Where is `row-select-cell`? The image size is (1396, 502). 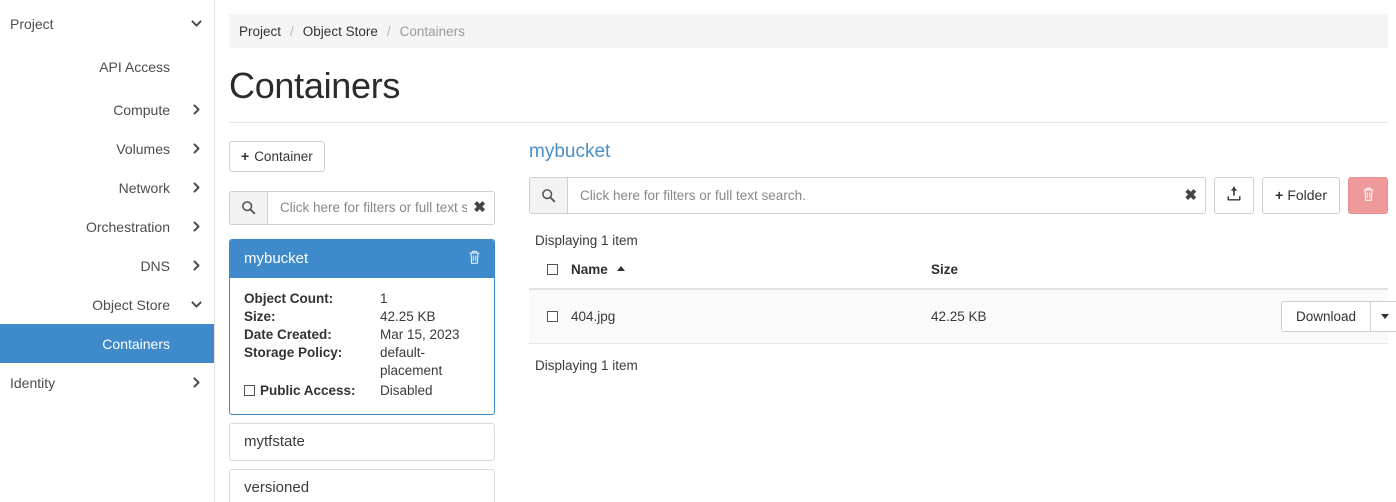 row-select-cell is located at coordinates (550, 316).